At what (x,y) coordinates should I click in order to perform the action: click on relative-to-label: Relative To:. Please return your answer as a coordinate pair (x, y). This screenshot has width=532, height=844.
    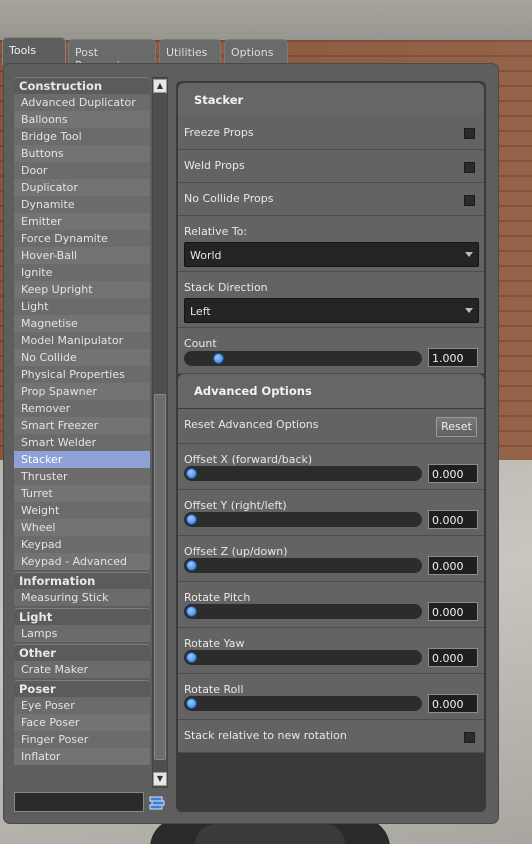
    Looking at the image, I should click on (216, 231).